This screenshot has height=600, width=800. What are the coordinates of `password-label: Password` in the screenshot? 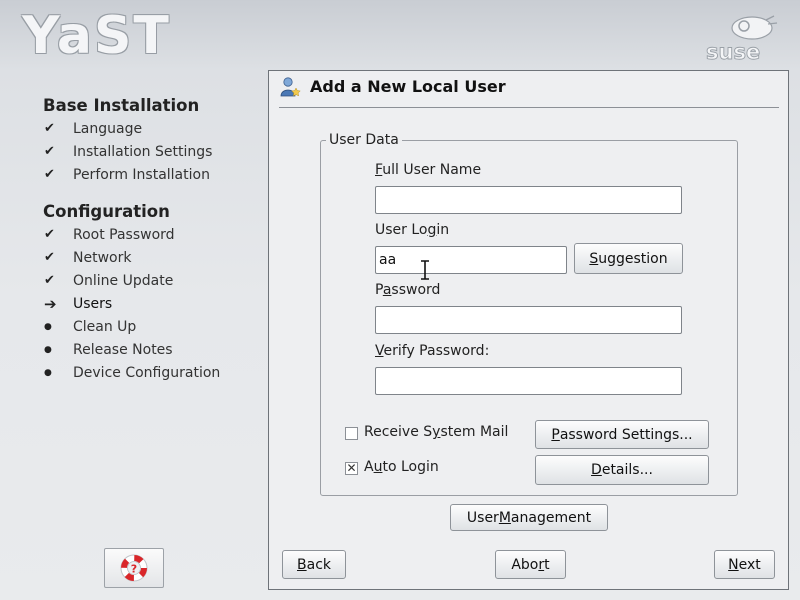 It's located at (407, 290).